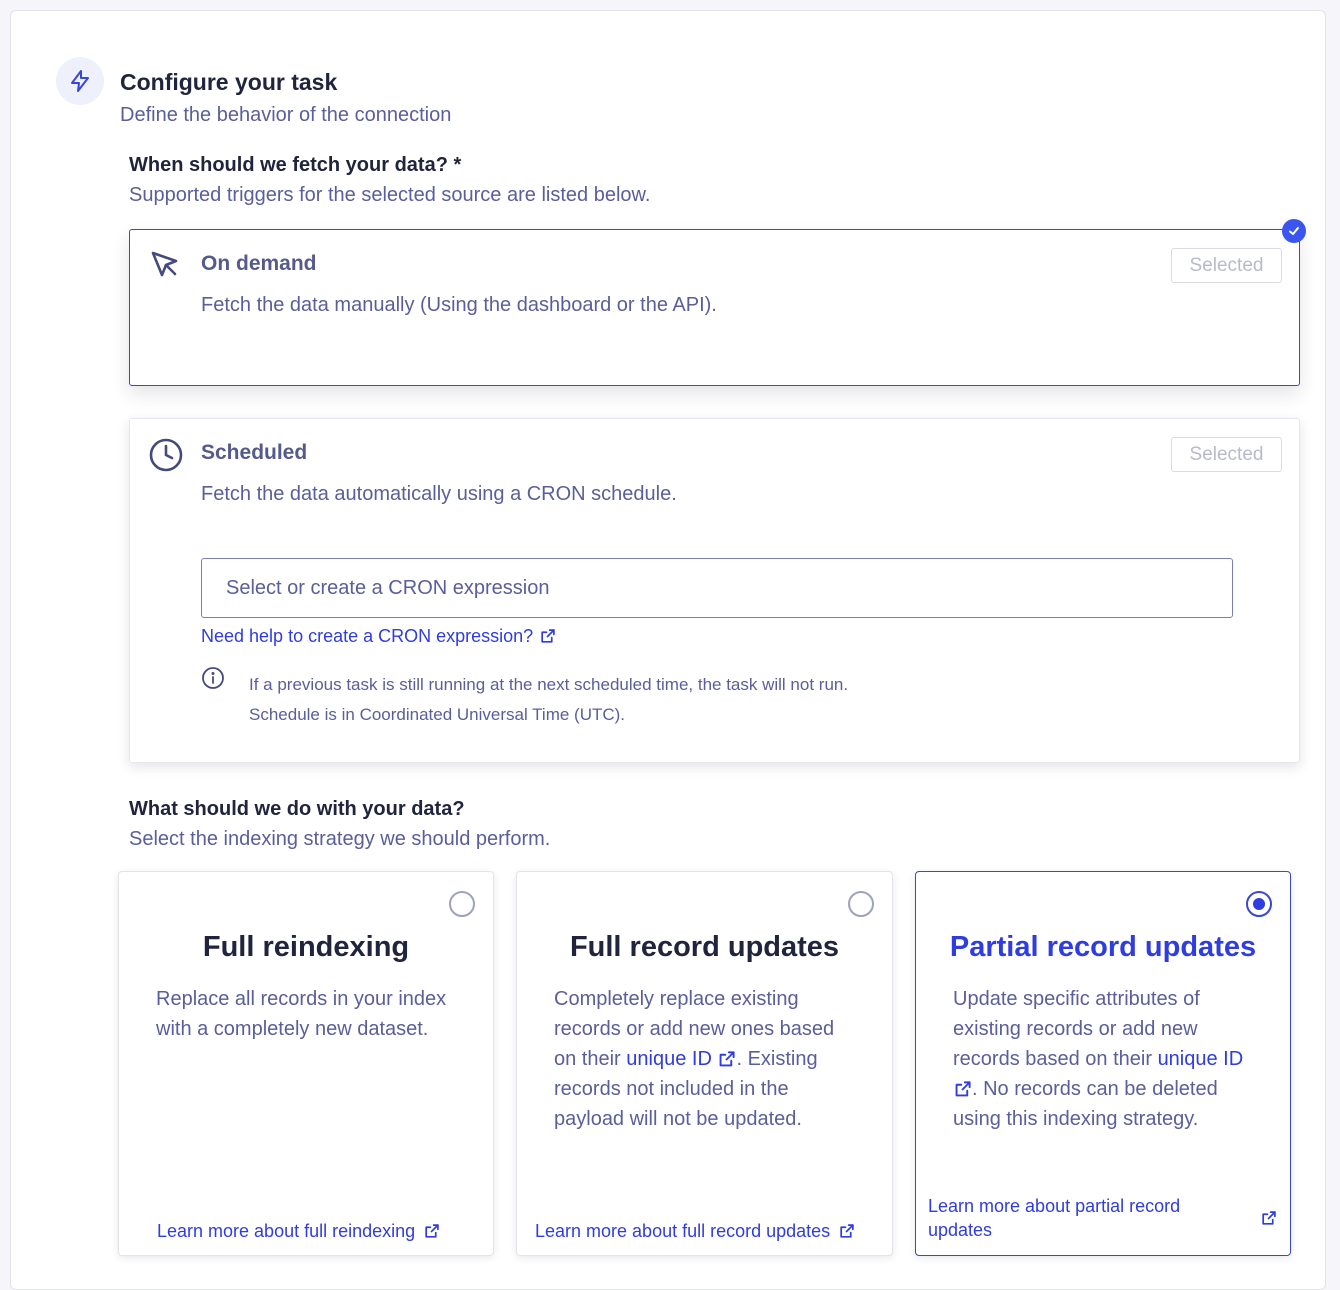 The image size is (1340, 1290). I want to click on clock-icon, so click(166, 455).